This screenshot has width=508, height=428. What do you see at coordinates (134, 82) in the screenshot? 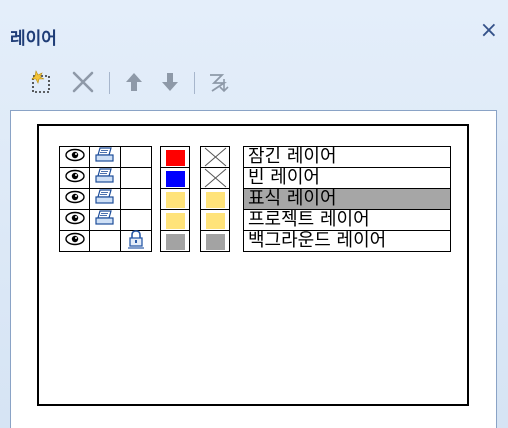
I see `move-up-icon` at bounding box center [134, 82].